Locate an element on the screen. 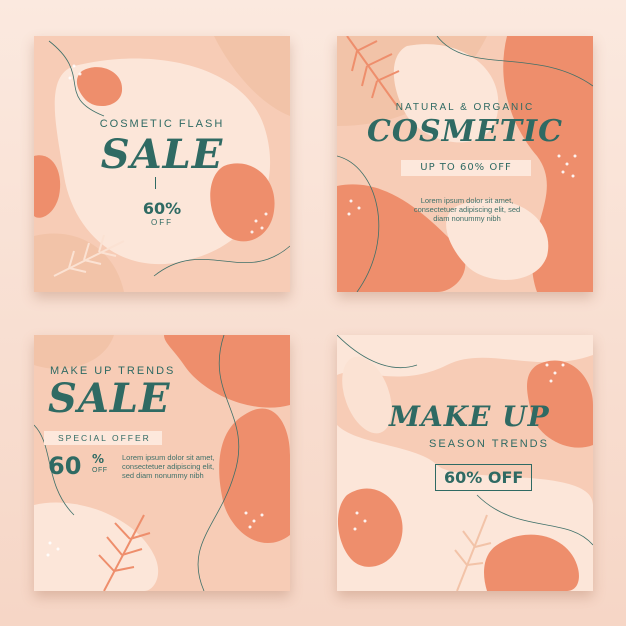  headline: COSMETIC is located at coordinates (465, 131).